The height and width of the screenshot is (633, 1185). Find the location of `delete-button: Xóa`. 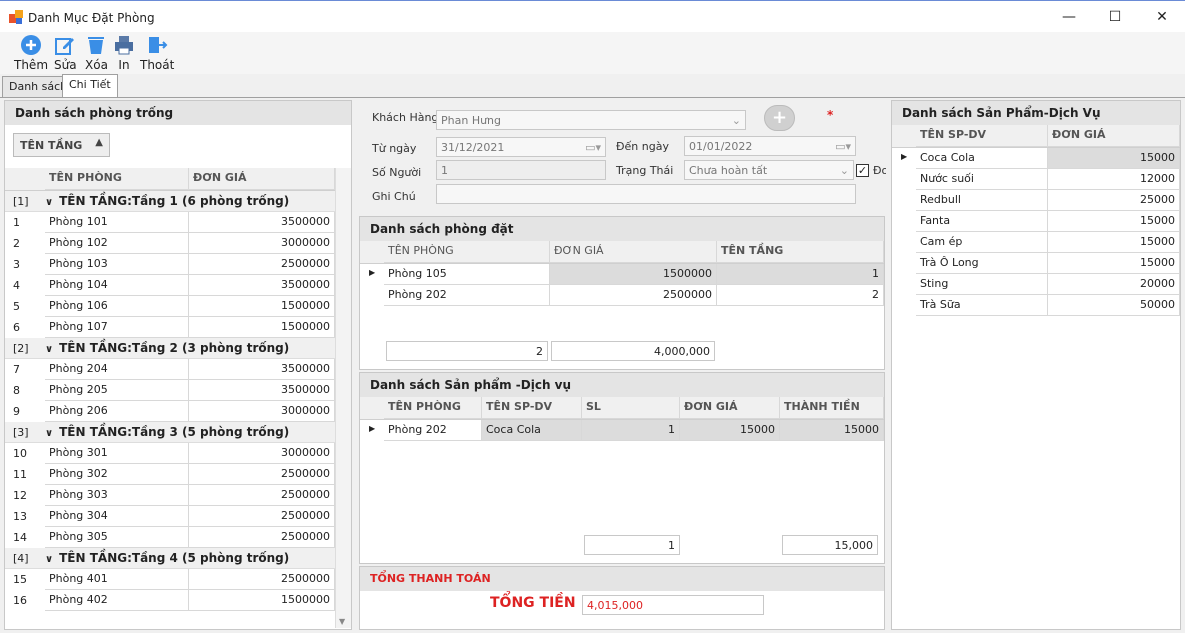

delete-button: Xóa is located at coordinates (96, 53).